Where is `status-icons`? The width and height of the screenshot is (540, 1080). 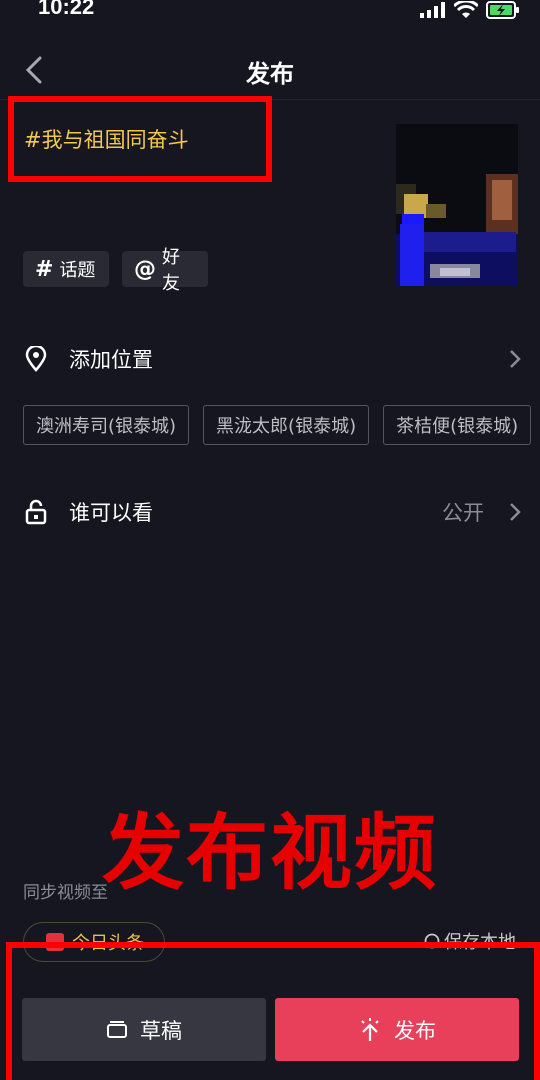
status-icons is located at coordinates (470, 10).